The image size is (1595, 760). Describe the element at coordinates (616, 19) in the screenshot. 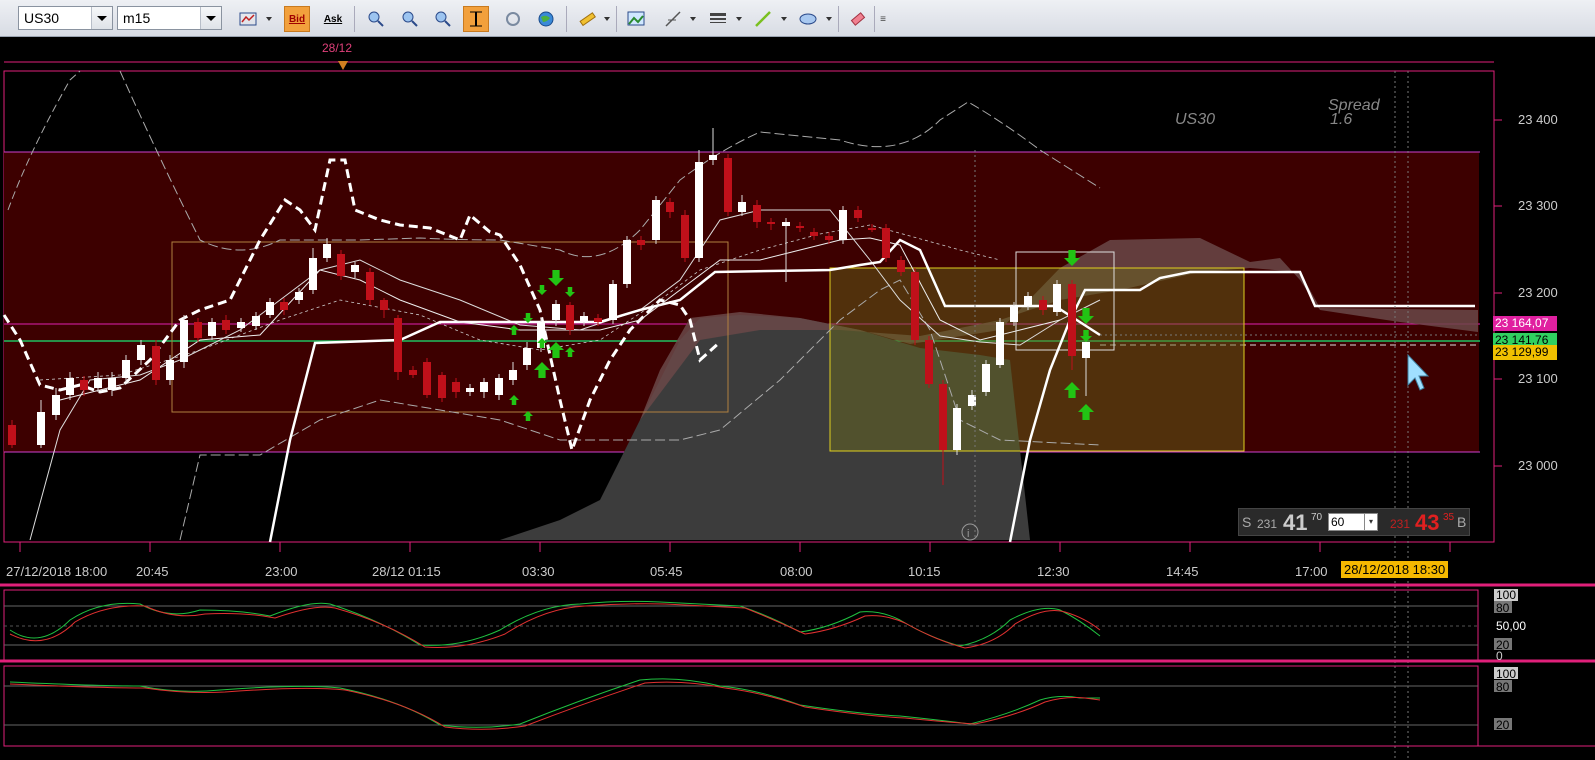

I see `toolbar-separator` at that location.